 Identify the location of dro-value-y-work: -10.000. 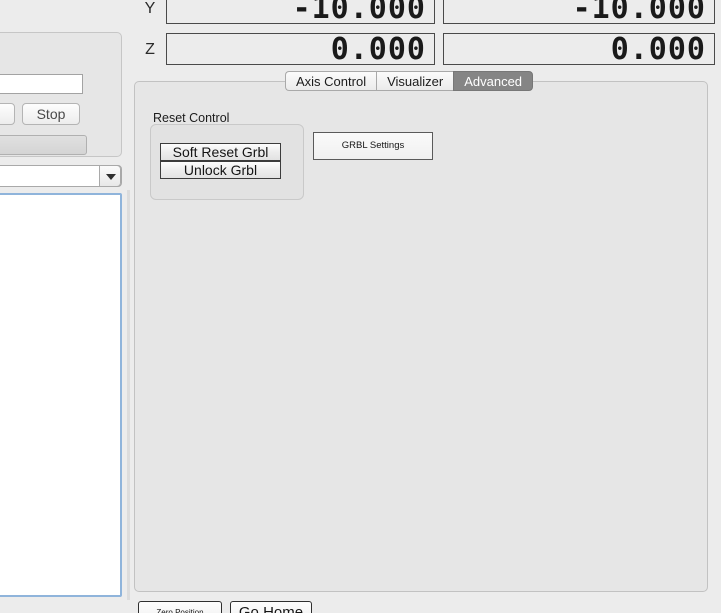
(639, 12).